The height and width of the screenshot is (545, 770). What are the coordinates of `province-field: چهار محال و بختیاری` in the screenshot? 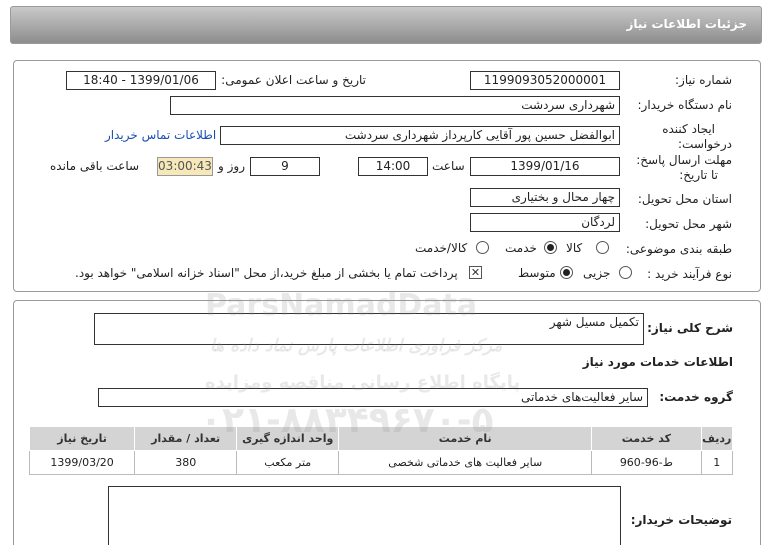 It's located at (545, 197).